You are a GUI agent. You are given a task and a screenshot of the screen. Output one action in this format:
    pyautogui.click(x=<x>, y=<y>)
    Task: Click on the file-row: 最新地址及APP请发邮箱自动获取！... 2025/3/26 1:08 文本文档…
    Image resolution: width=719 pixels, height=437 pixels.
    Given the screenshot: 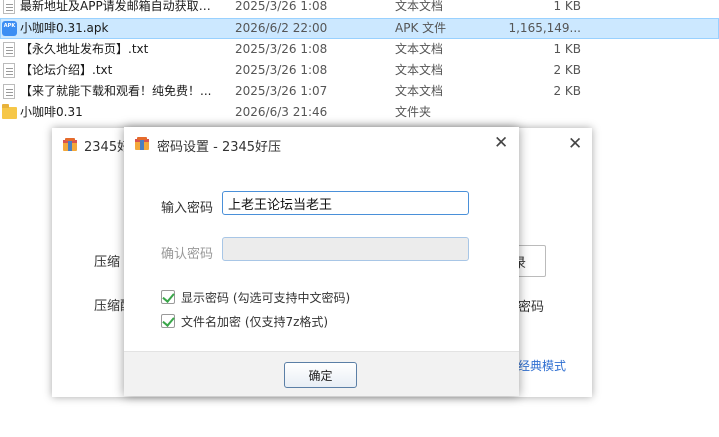 What is the action you would take?
    pyautogui.click(x=359, y=8)
    